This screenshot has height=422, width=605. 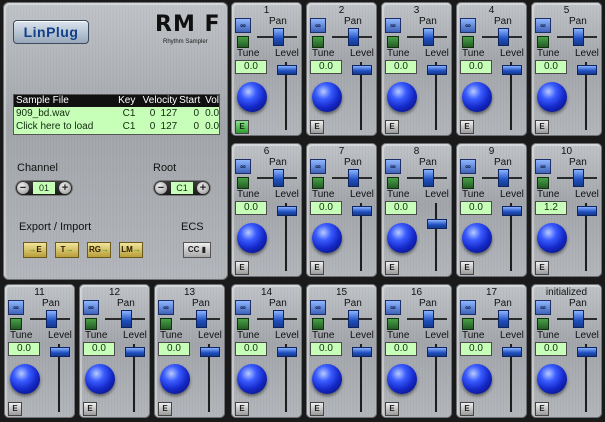 I want to click on sample-row-2: Click here to load C1 0 127 0 0.0, so click(x=116, y=126).